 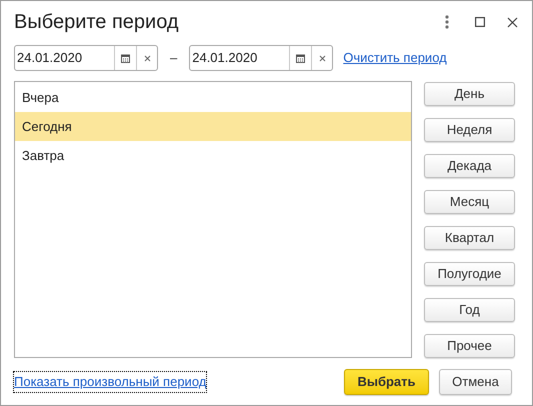 What do you see at coordinates (480, 22) in the screenshot?
I see `maximize-icon` at bounding box center [480, 22].